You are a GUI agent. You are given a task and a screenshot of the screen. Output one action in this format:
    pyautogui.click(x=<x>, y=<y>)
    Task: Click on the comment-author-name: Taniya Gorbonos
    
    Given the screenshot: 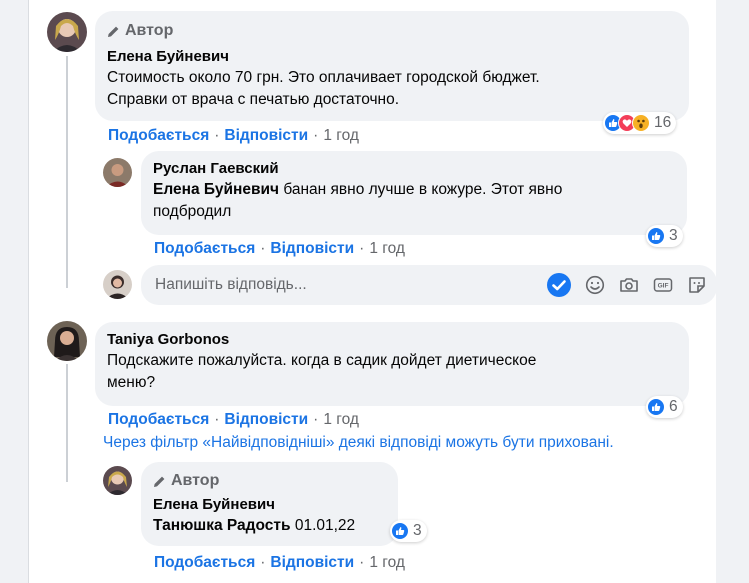 What is the action you would take?
    pyautogui.click(x=392, y=340)
    